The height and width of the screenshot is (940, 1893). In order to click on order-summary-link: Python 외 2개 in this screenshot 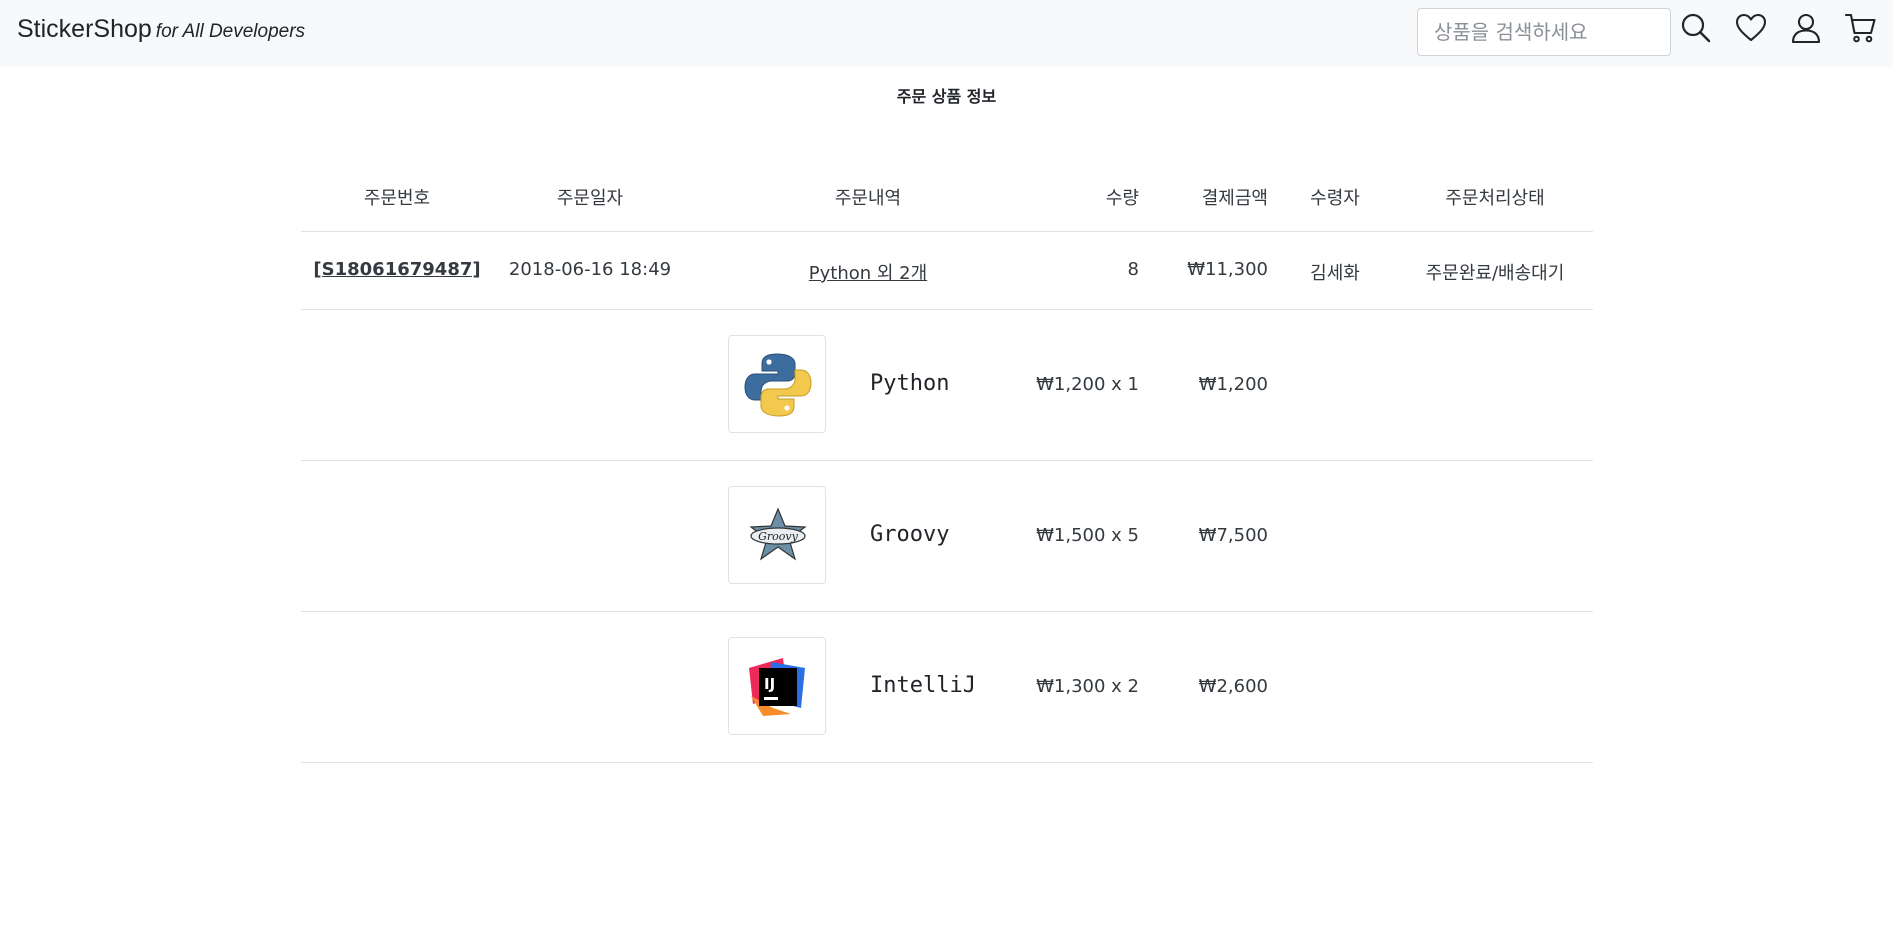, I will do `click(868, 272)`.